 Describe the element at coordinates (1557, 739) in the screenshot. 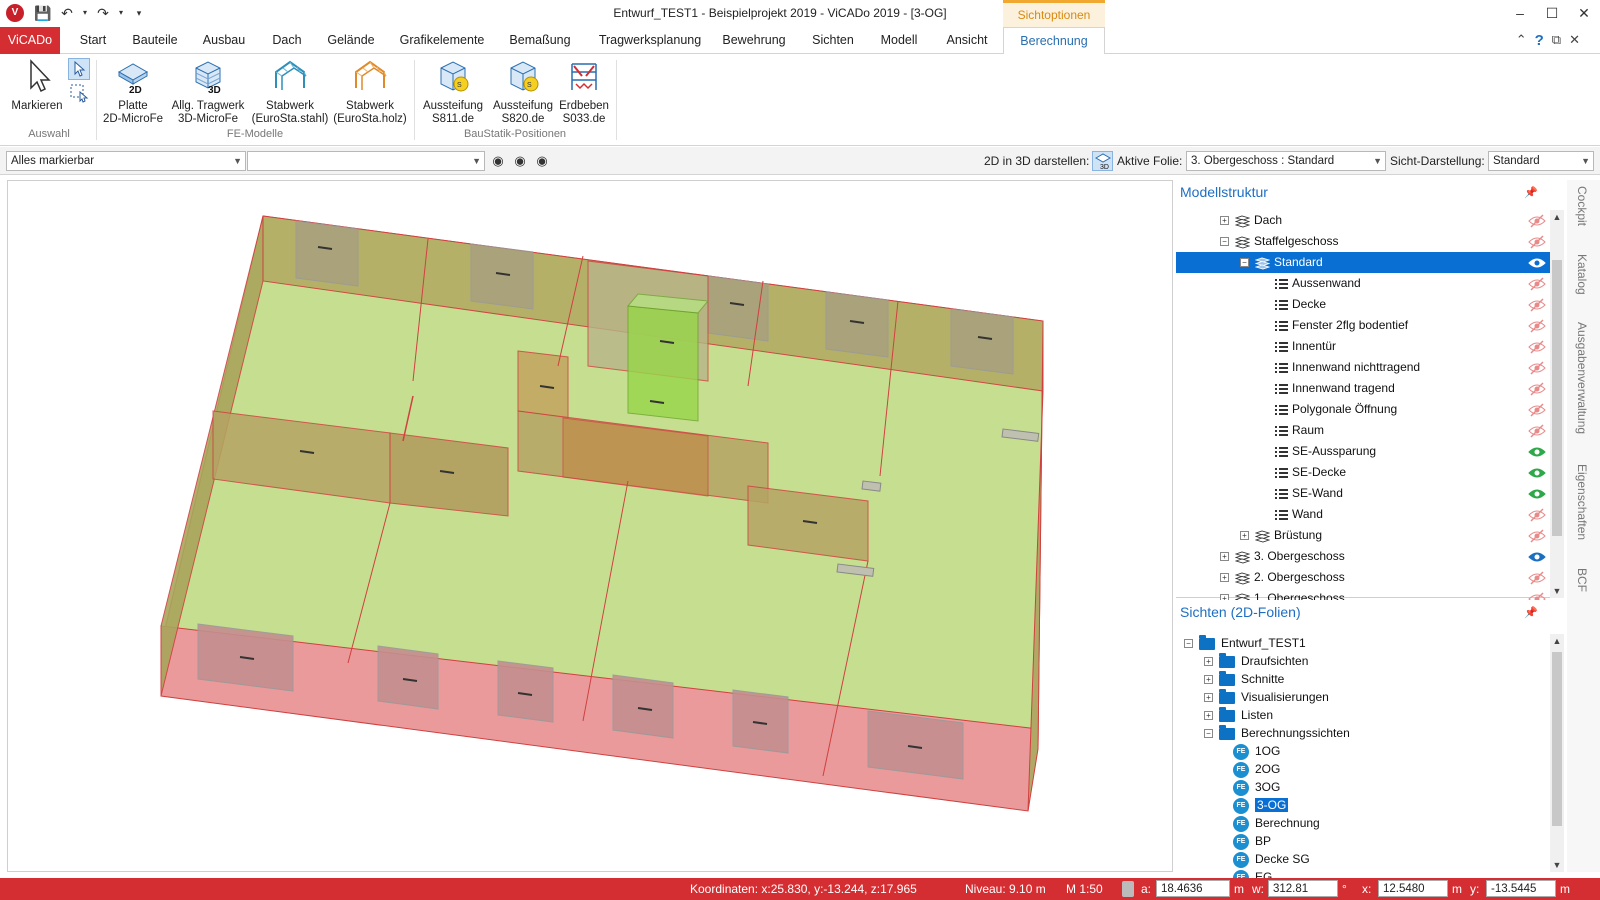

I see `scroll-thumb` at that location.